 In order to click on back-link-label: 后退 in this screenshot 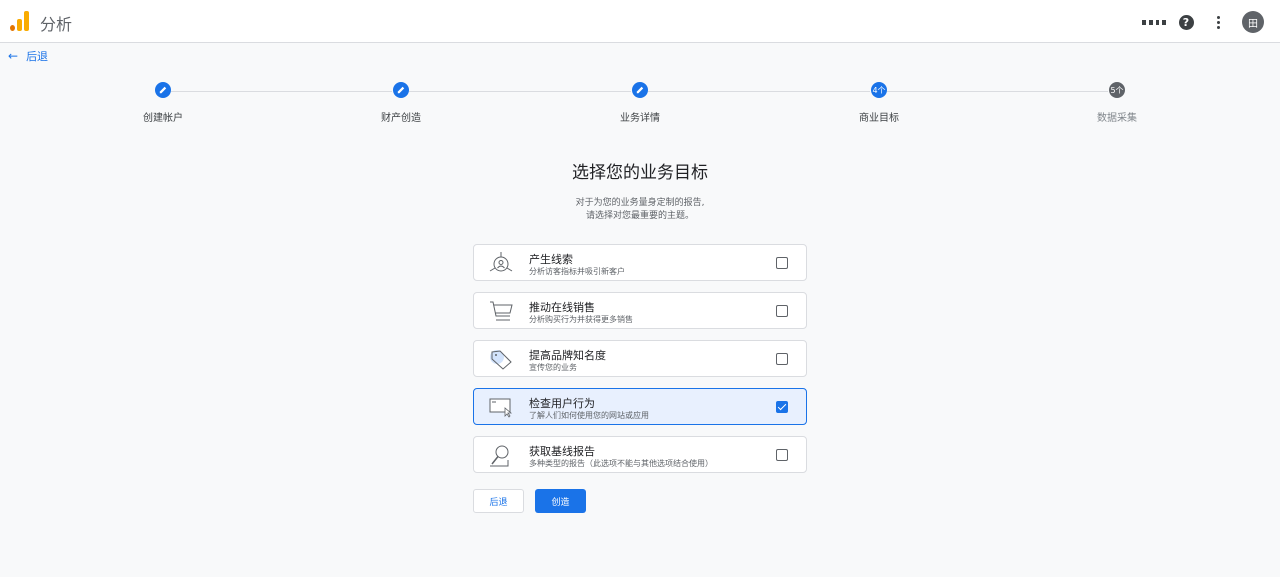, I will do `click(37, 56)`.